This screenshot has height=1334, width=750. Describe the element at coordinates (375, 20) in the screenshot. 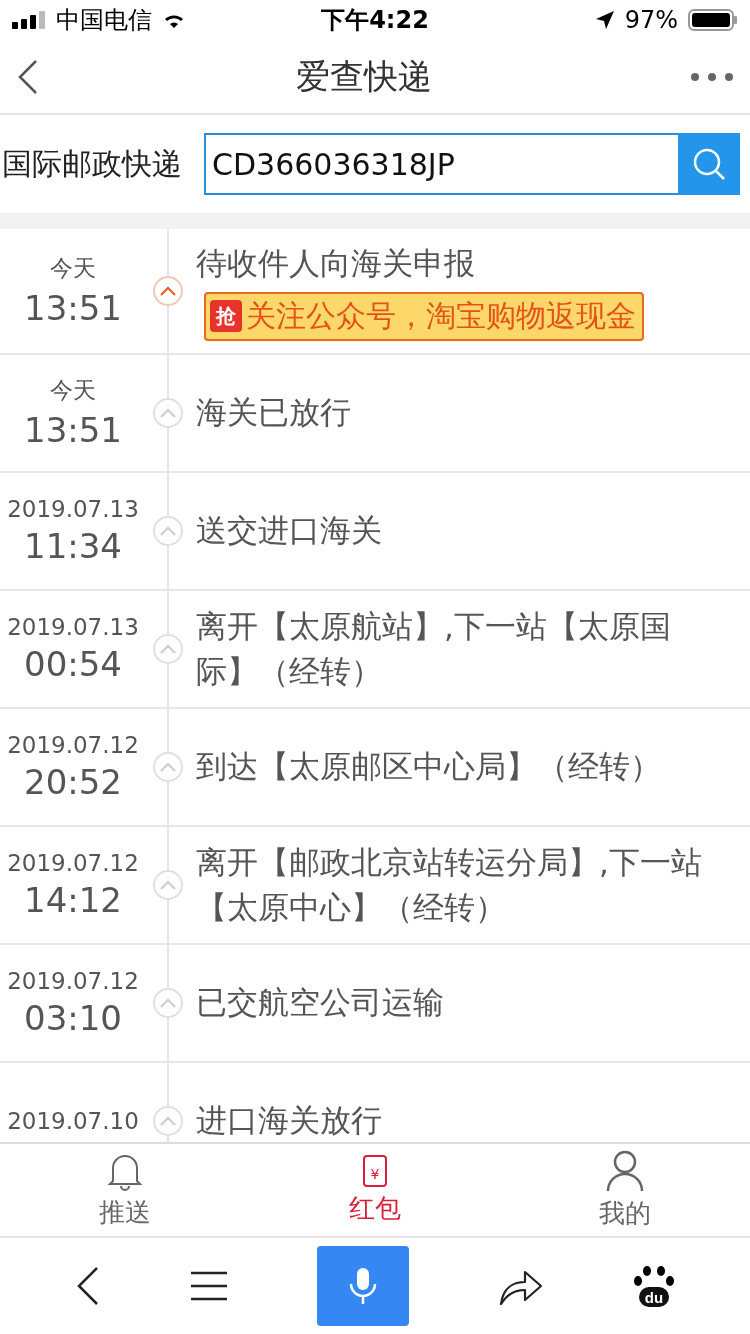

I see `status-time: 下午4:22` at that location.